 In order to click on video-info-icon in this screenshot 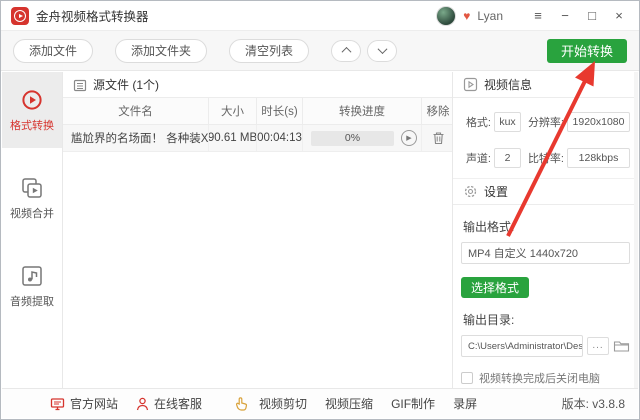, I will do `click(470, 84)`.